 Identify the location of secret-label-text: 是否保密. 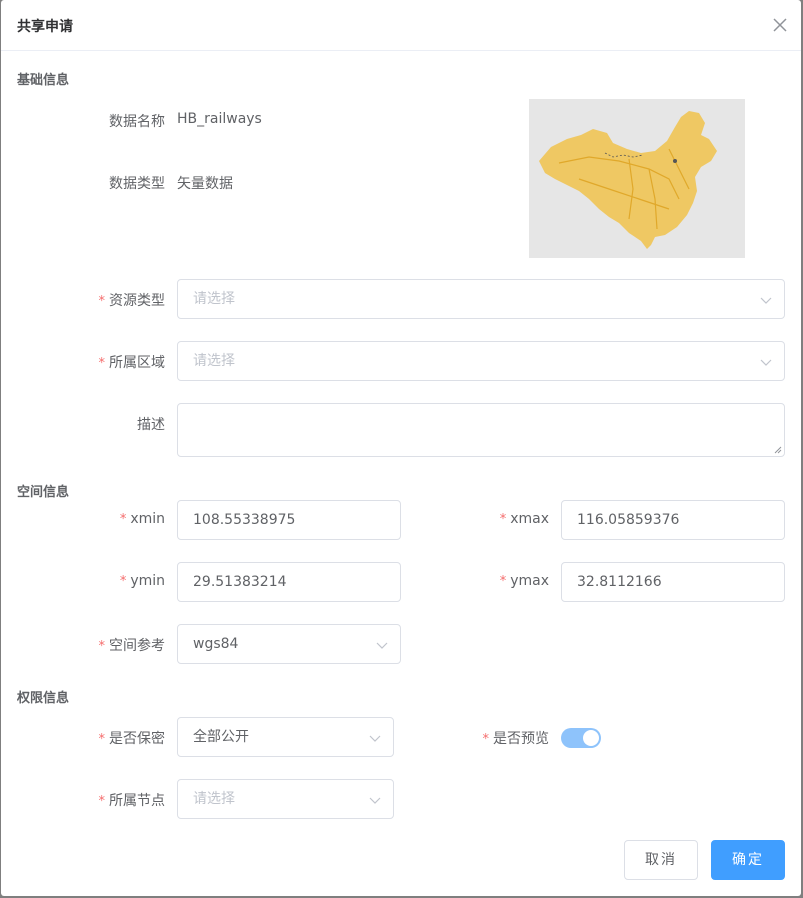
(137, 739).